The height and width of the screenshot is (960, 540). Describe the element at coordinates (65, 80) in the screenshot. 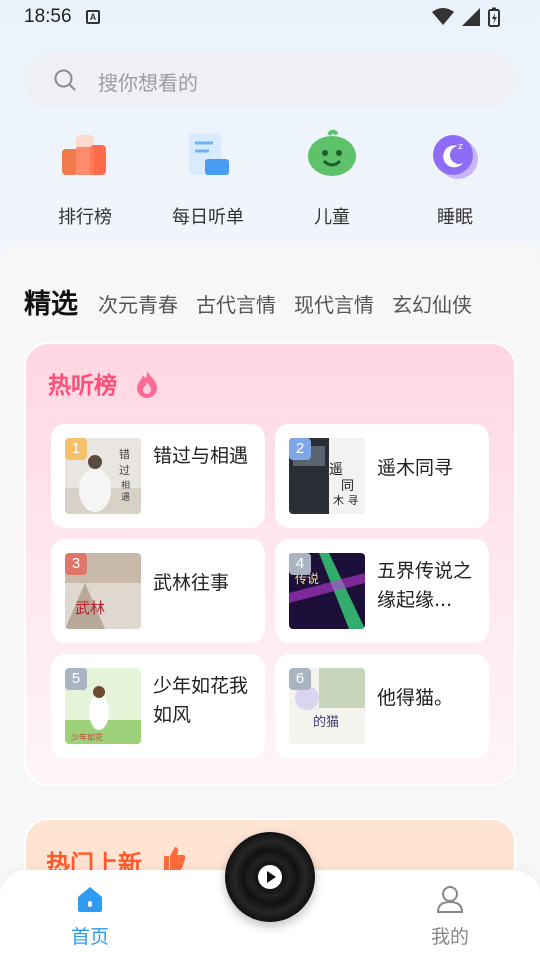

I see `search-icon` at that location.